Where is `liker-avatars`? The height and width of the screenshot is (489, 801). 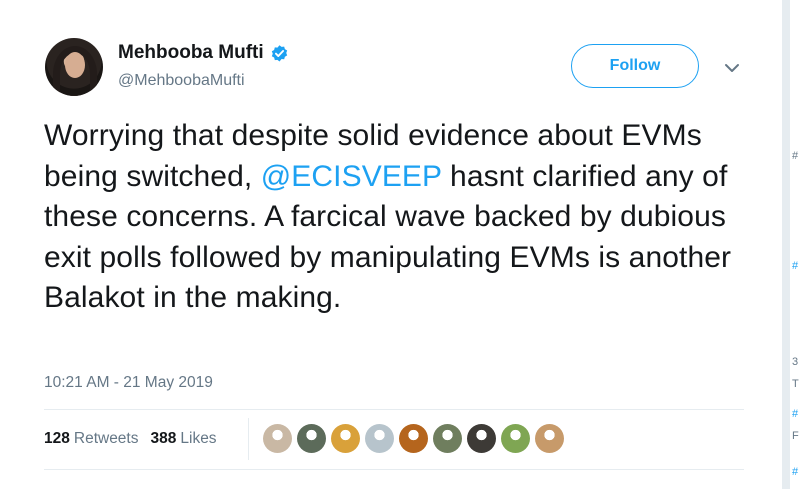 liker-avatars is located at coordinates (413, 438).